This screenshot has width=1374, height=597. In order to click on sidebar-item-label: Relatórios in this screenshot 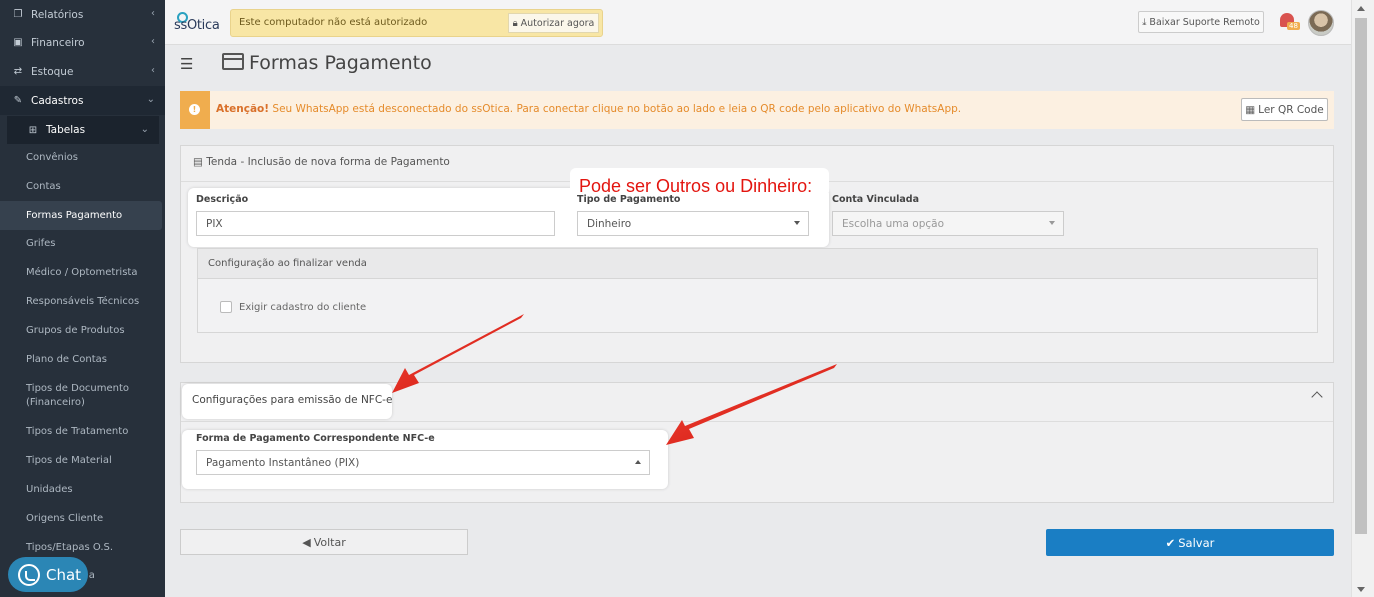, I will do `click(57, 14)`.